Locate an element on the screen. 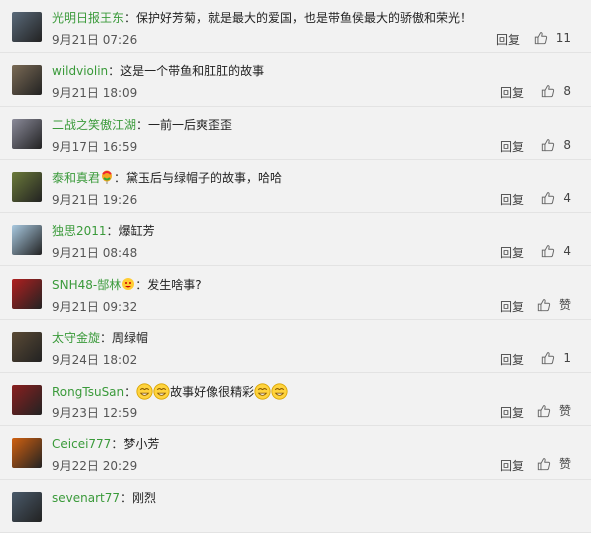 This screenshot has height=533, width=591. comment-line: sevenart77：刚烈 is located at coordinates (104, 498).